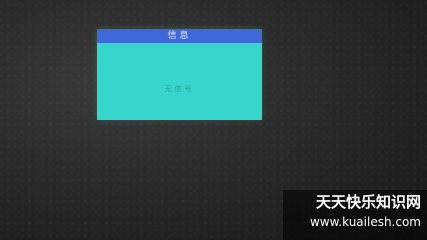 The height and width of the screenshot is (240, 427). I want to click on watermark-url: www.kuailesh.com, so click(365, 222).